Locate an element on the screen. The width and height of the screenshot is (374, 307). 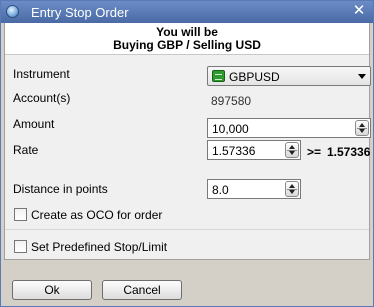
oco-checkbox is located at coordinates (20, 214).